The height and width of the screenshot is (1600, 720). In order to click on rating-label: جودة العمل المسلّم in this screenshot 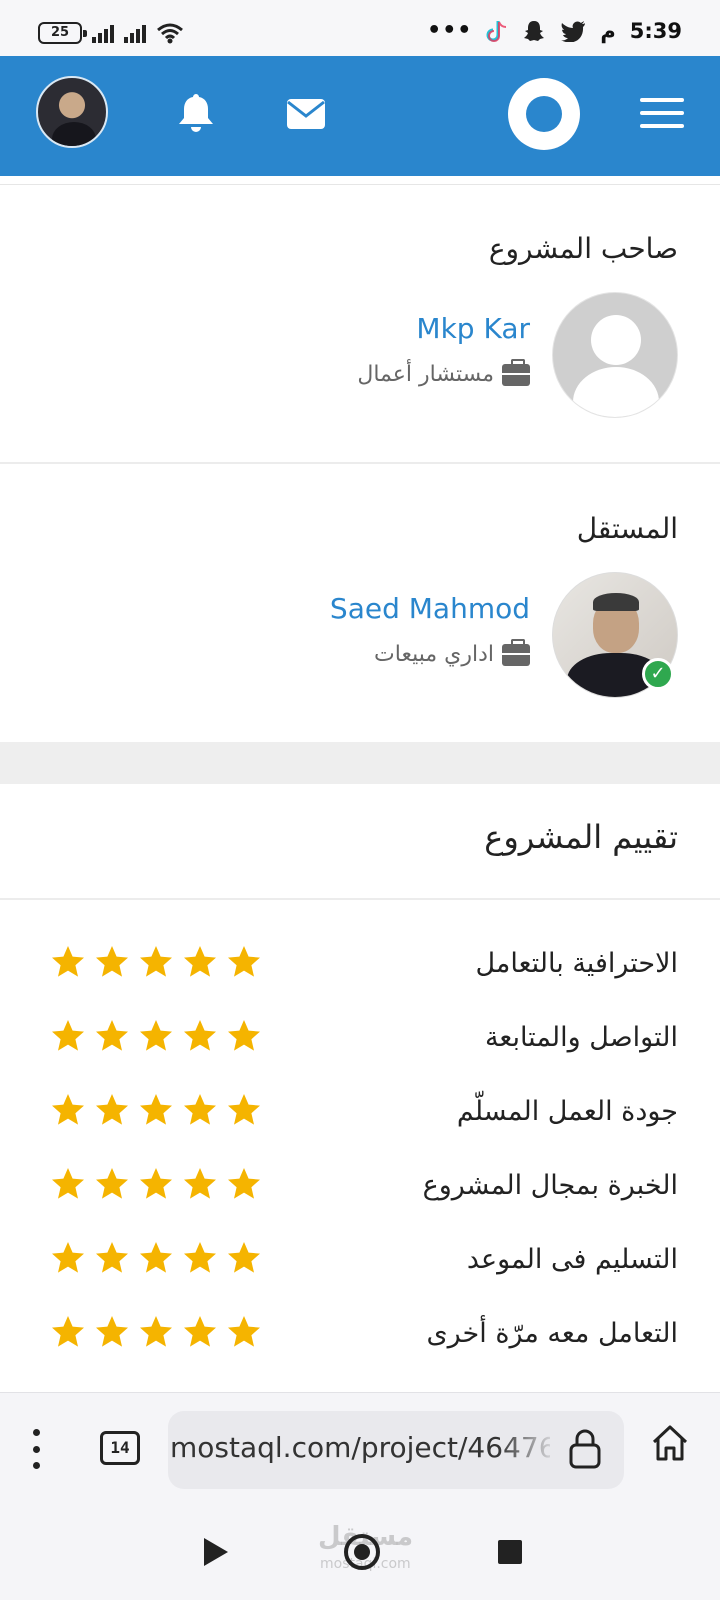, I will do `click(567, 1111)`.